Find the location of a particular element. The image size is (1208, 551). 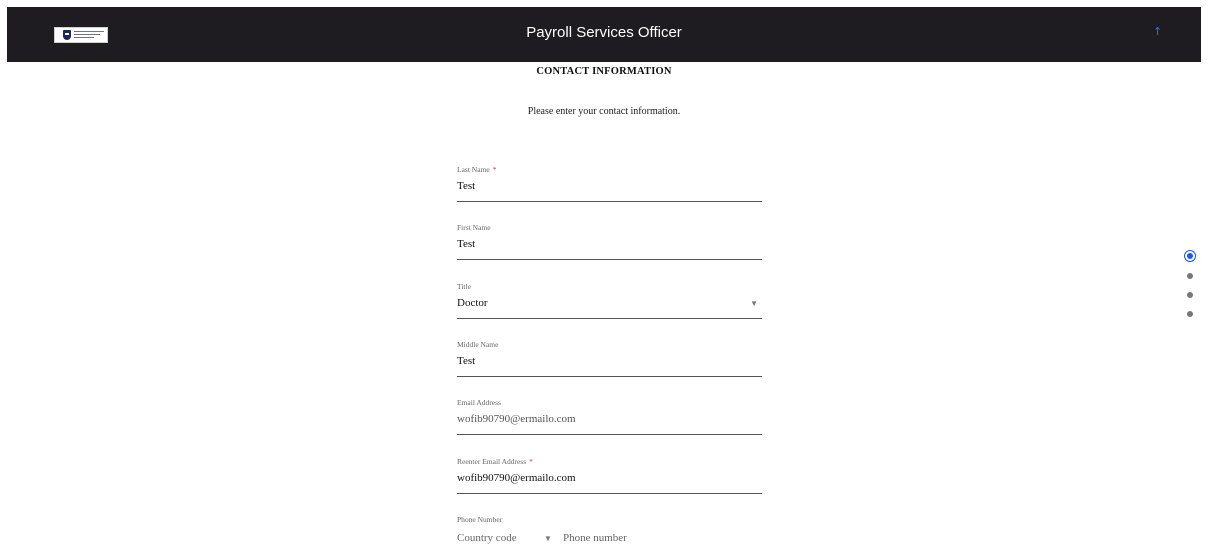

email-field: Email Address wofib90790@ermailo.com is located at coordinates (609, 416).